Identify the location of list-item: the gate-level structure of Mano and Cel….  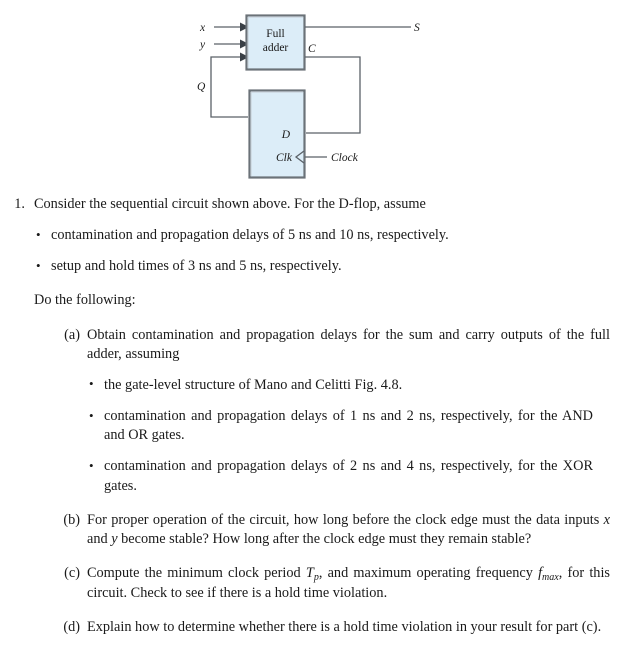
(340, 385).